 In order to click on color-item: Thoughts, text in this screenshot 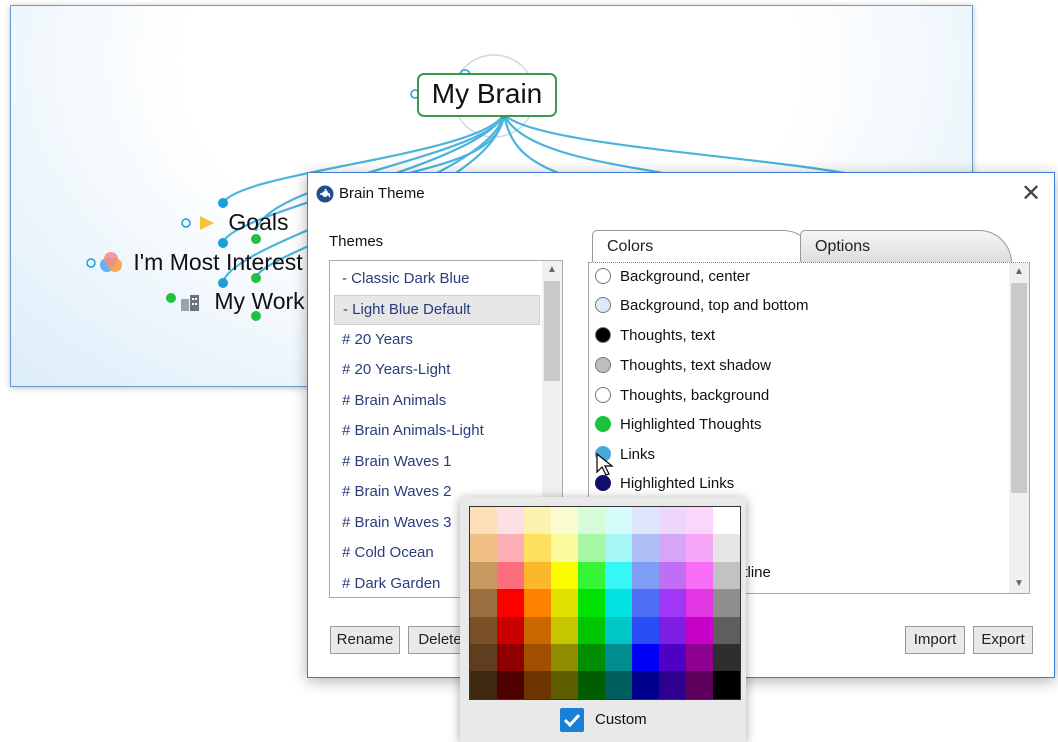, I will do `click(655, 336)`.